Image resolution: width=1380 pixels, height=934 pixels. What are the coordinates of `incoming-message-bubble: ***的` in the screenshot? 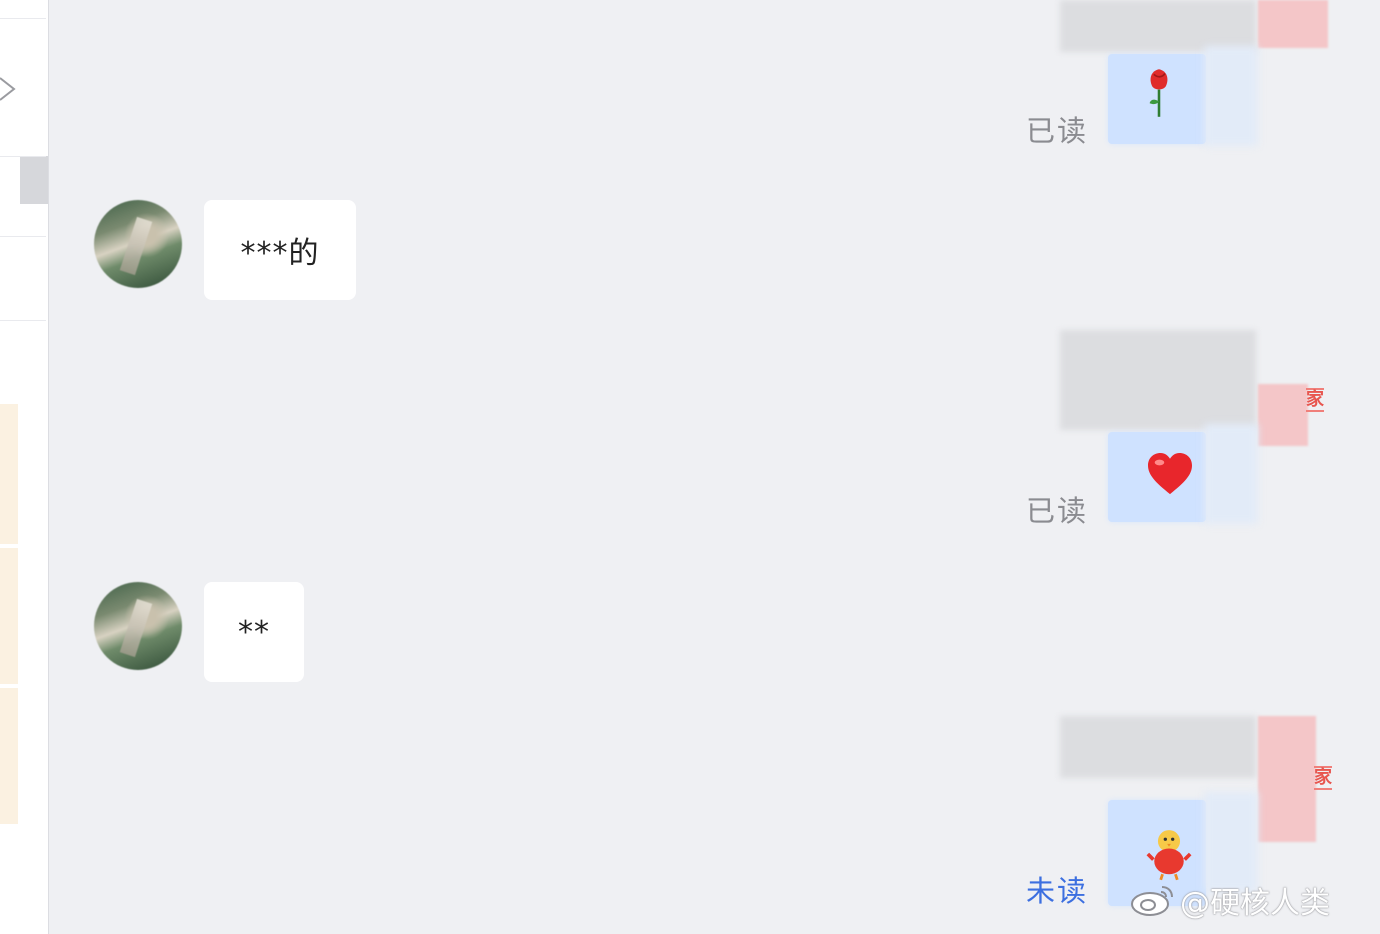 It's located at (280, 250).